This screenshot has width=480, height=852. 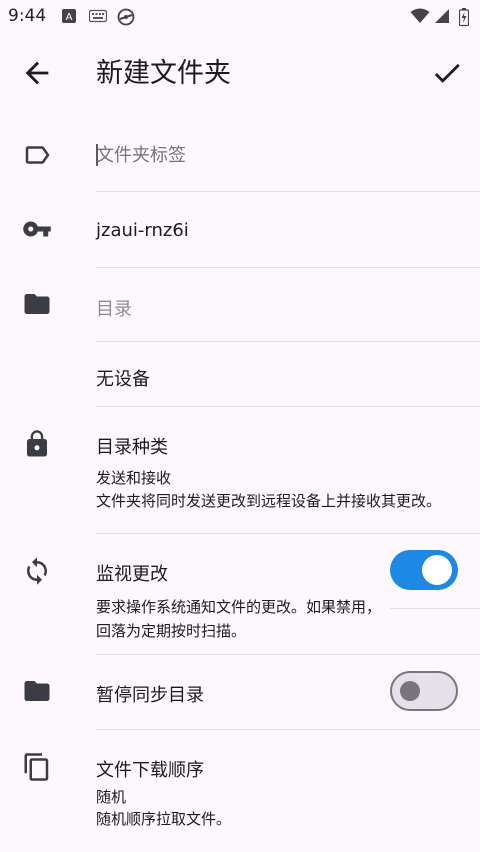 What do you see at coordinates (37, 571) in the screenshot?
I see `sync-icon` at bounding box center [37, 571].